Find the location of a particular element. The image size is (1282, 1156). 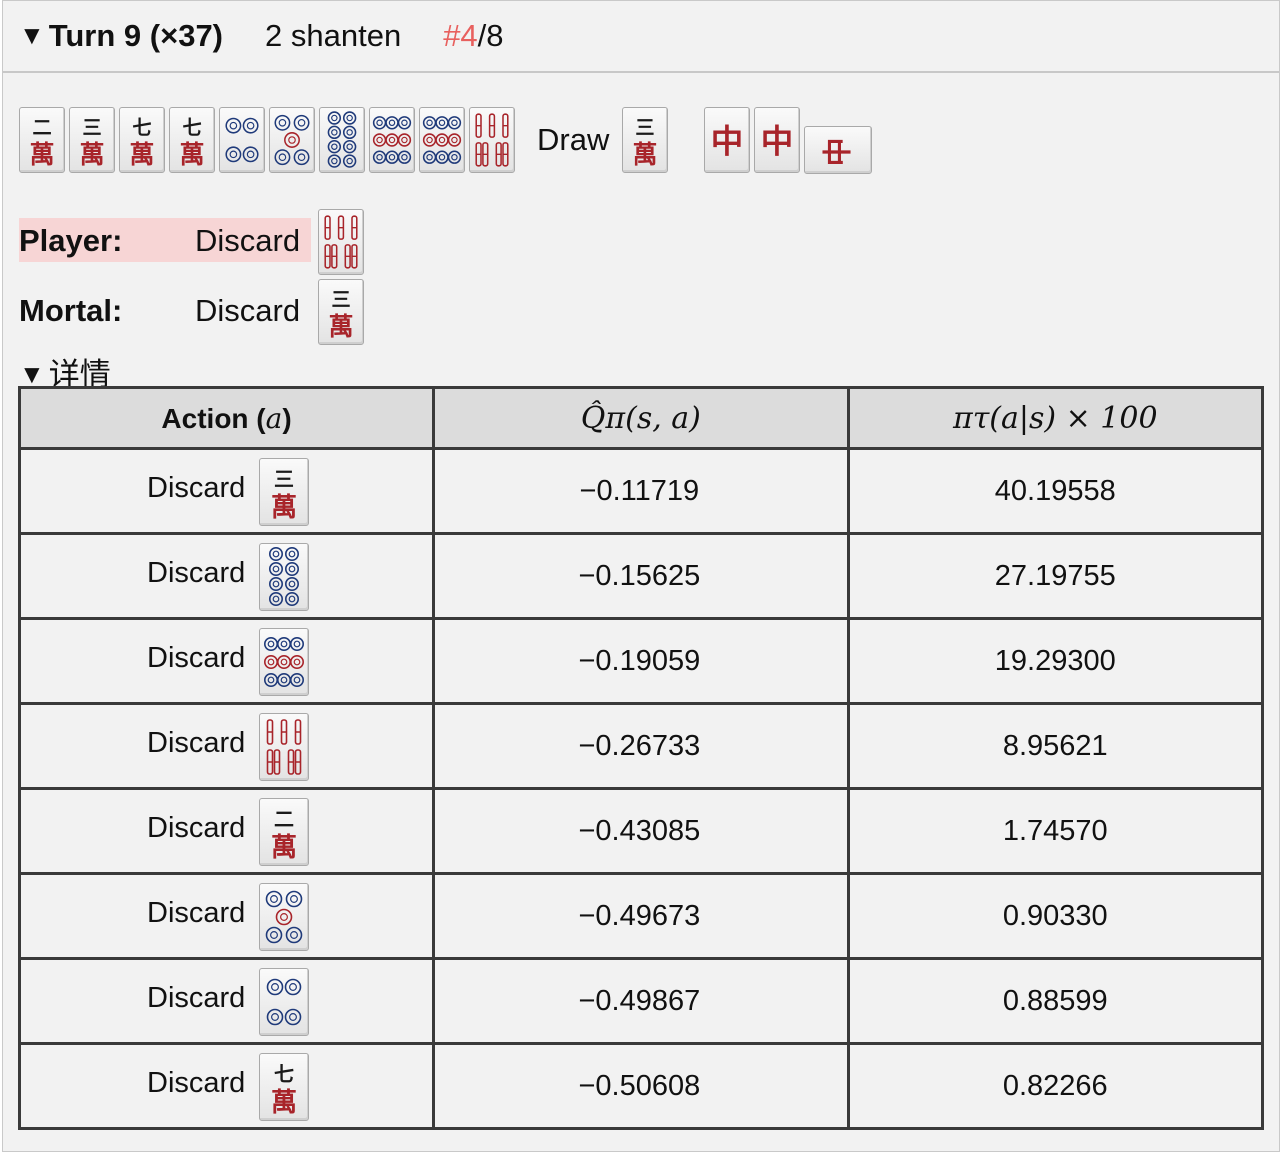

table-row: Discard −0.49673 0.90330 is located at coordinates (641, 916).